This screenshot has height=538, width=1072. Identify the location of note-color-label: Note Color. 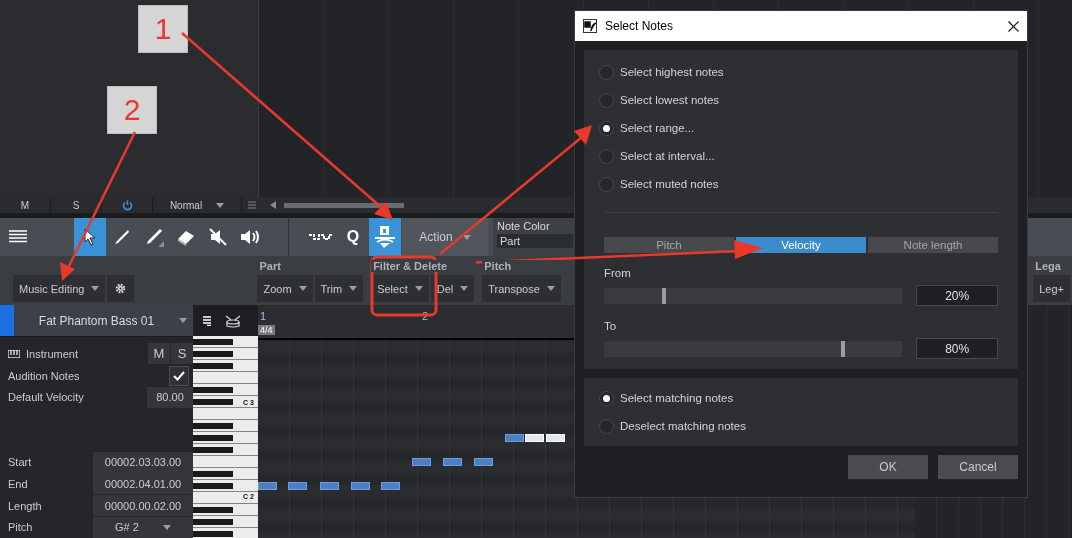
(524, 226).